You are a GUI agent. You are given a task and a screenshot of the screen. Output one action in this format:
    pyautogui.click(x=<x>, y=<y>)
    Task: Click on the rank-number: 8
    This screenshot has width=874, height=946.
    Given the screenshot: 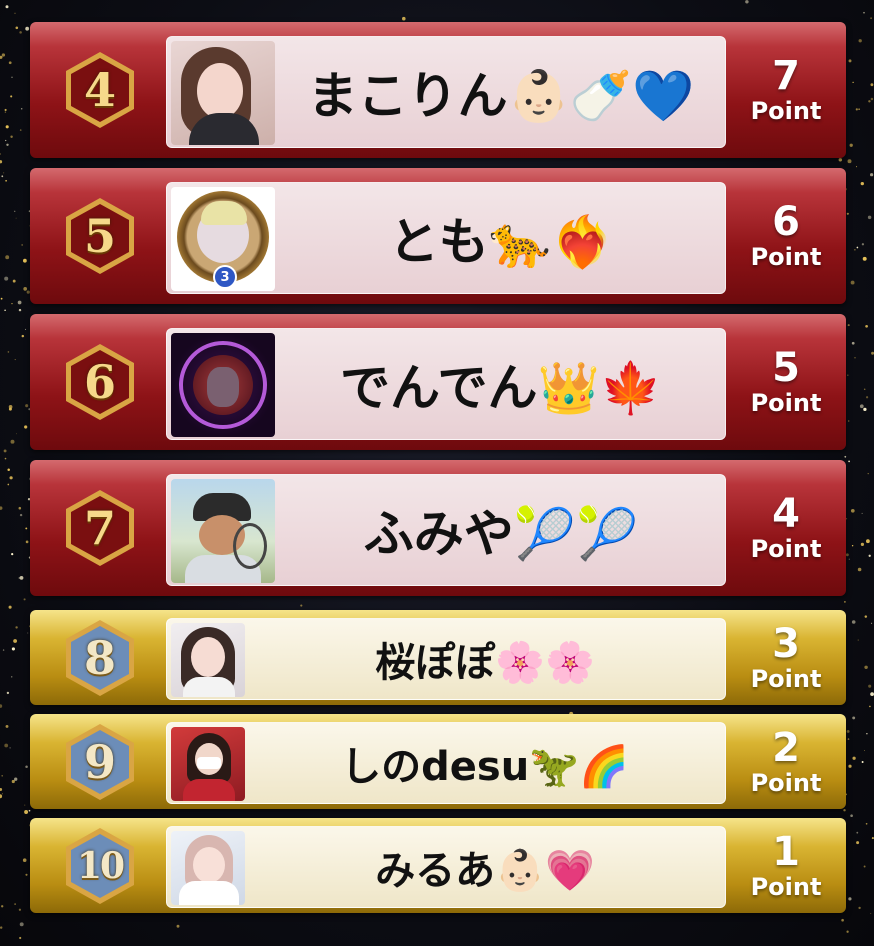 What is the action you would take?
    pyautogui.click(x=99, y=658)
    